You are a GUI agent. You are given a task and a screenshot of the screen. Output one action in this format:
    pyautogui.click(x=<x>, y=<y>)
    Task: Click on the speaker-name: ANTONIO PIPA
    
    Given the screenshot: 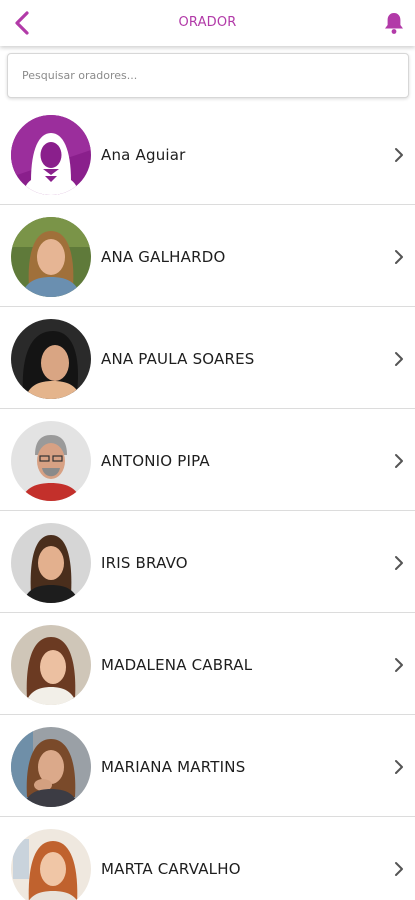 What is the action you would take?
    pyautogui.click(x=155, y=461)
    